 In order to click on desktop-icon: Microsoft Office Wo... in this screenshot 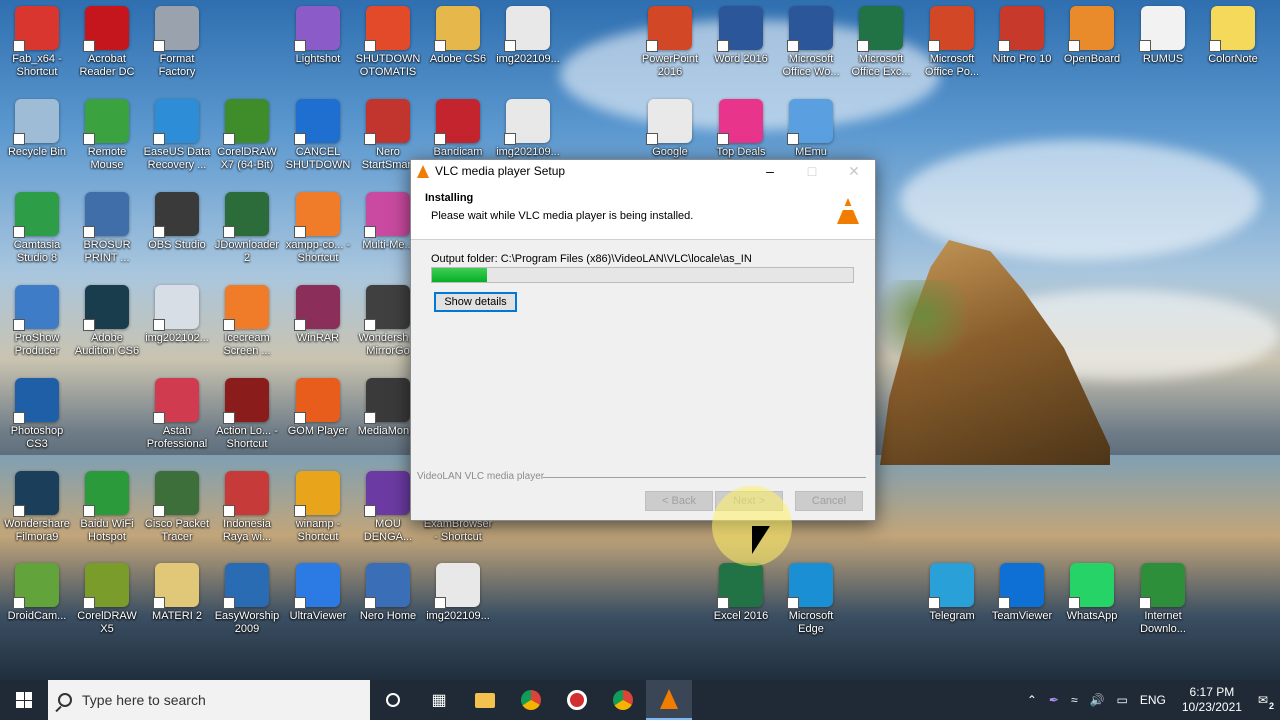, I will do `click(811, 42)`.